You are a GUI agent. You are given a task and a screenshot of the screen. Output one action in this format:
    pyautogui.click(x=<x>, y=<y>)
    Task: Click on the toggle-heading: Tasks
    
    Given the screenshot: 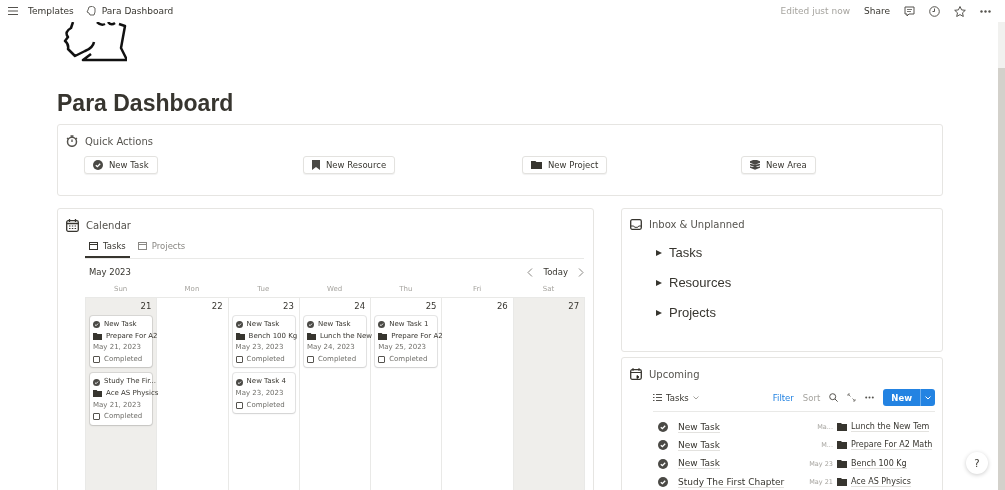 What is the action you would take?
    pyautogui.click(x=686, y=252)
    